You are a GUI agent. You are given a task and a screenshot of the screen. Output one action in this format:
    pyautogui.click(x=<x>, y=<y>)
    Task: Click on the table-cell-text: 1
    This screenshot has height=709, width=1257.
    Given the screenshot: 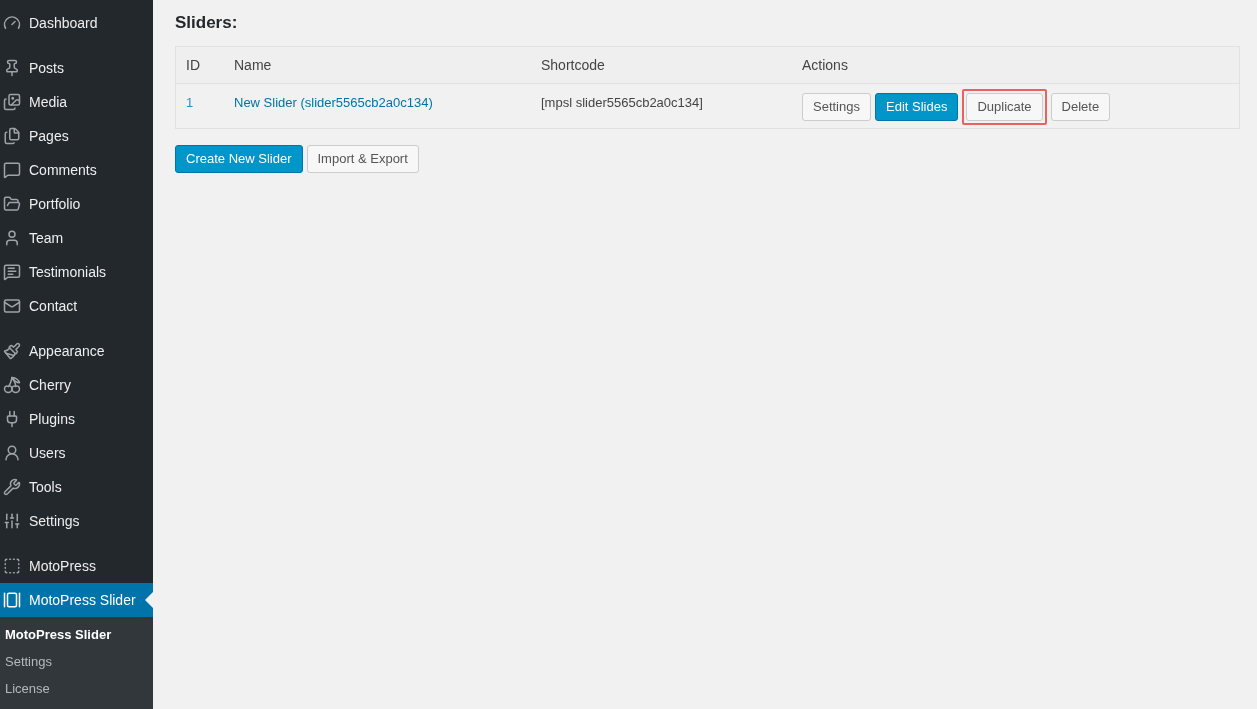 What is the action you would take?
    pyautogui.click(x=190, y=103)
    